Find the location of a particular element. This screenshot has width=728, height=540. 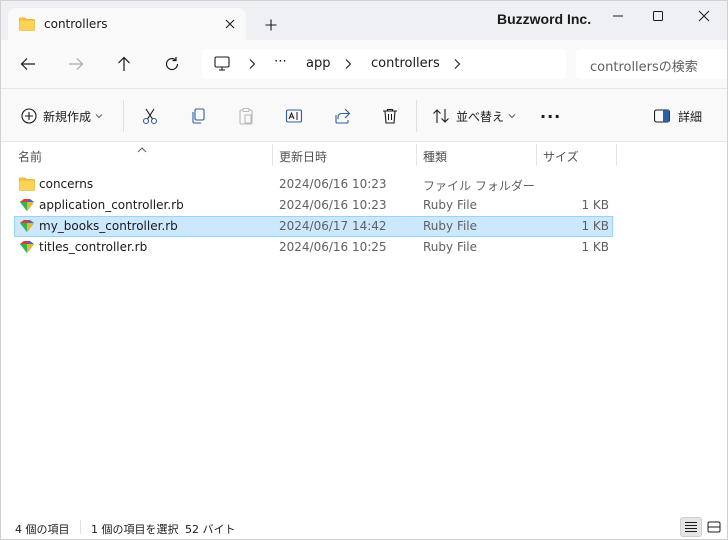

paste-button is located at coordinates (246, 116).